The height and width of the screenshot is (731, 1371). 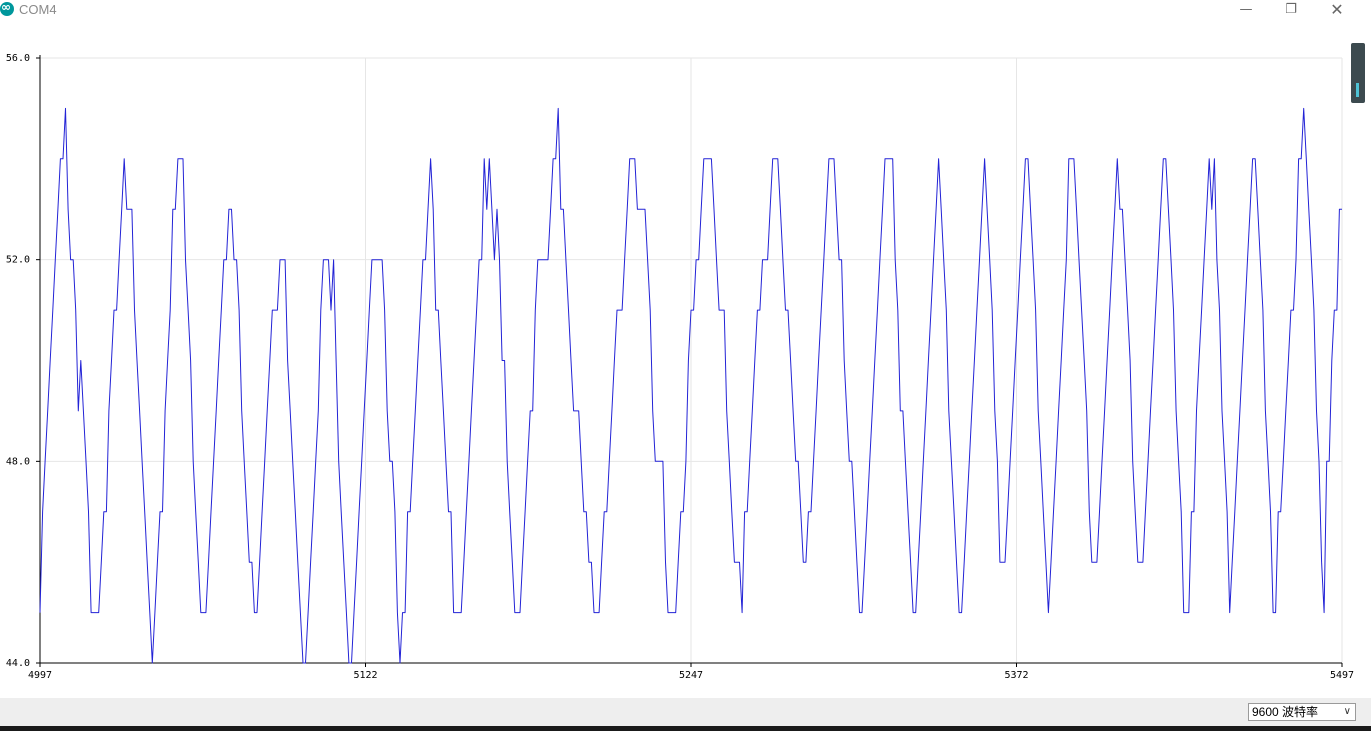 I want to click on close-button: ✕, so click(x=1337, y=10).